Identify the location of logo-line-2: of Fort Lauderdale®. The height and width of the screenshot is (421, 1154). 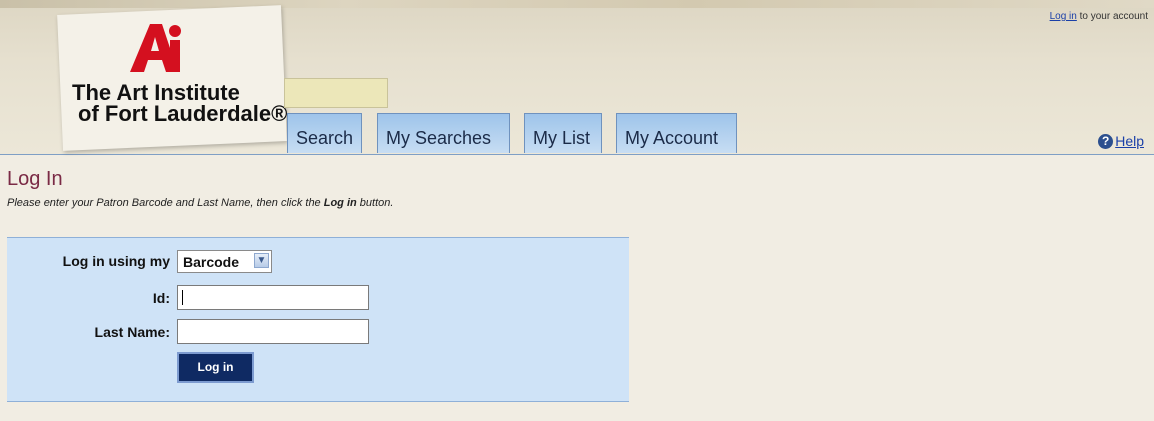
(183, 113).